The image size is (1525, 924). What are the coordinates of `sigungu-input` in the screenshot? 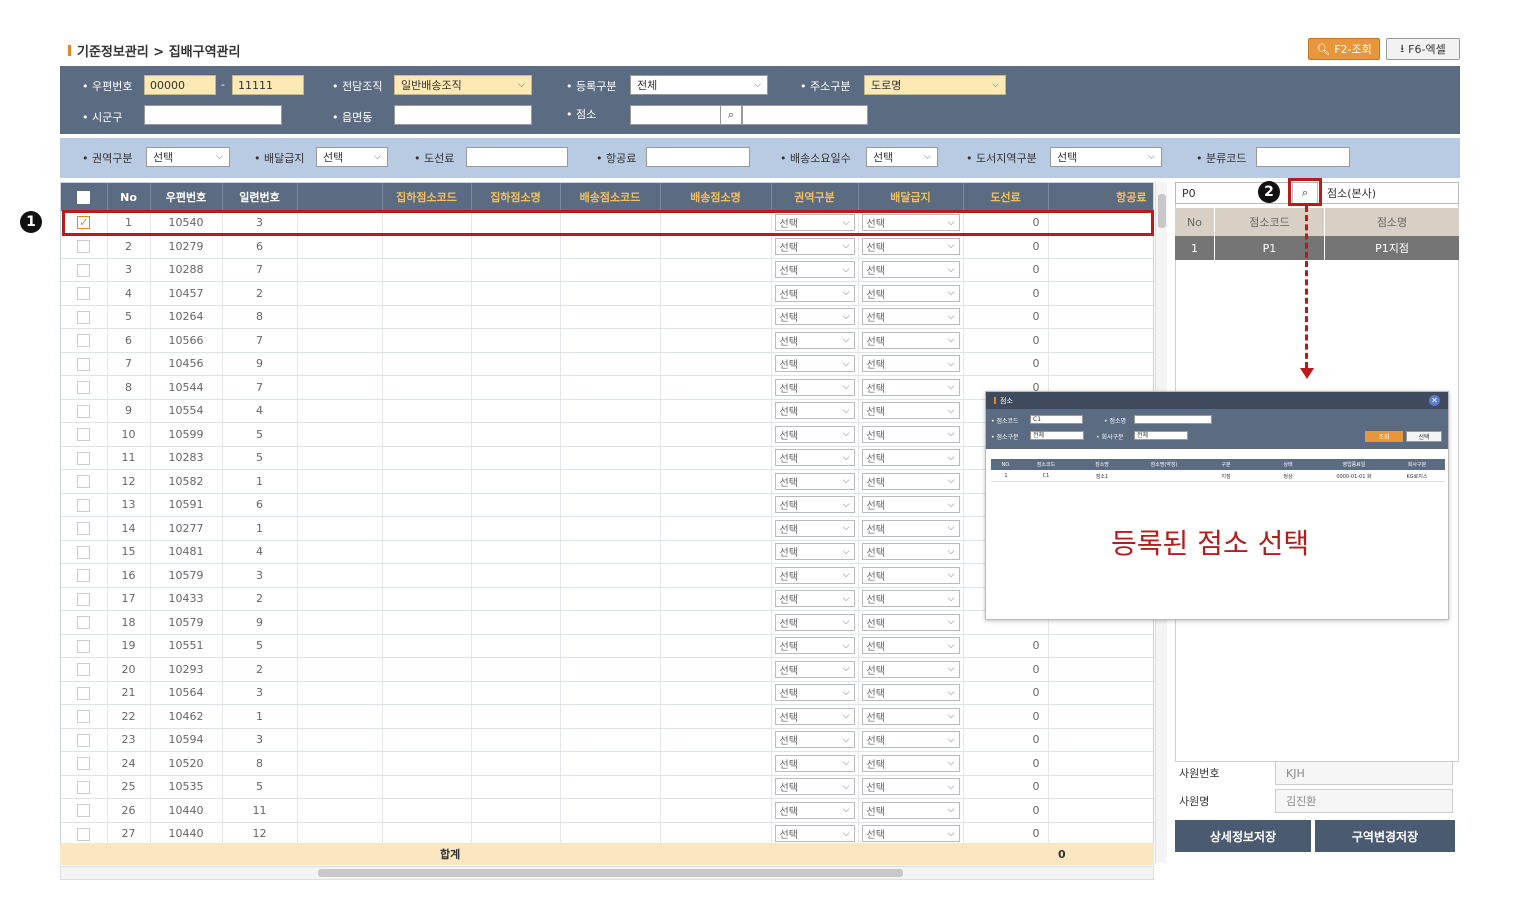 It's located at (213, 115).